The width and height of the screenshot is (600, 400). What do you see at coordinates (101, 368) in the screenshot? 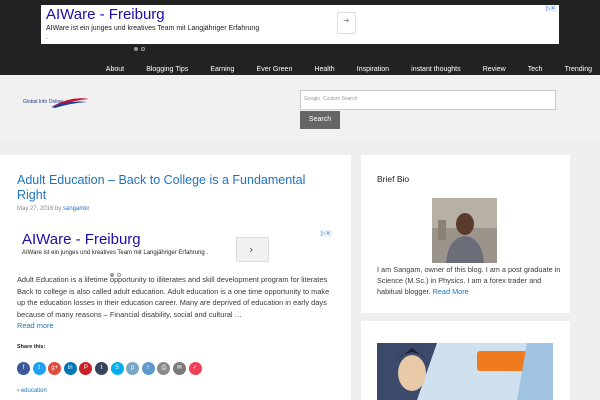
I see `tumblr-icon: t` at bounding box center [101, 368].